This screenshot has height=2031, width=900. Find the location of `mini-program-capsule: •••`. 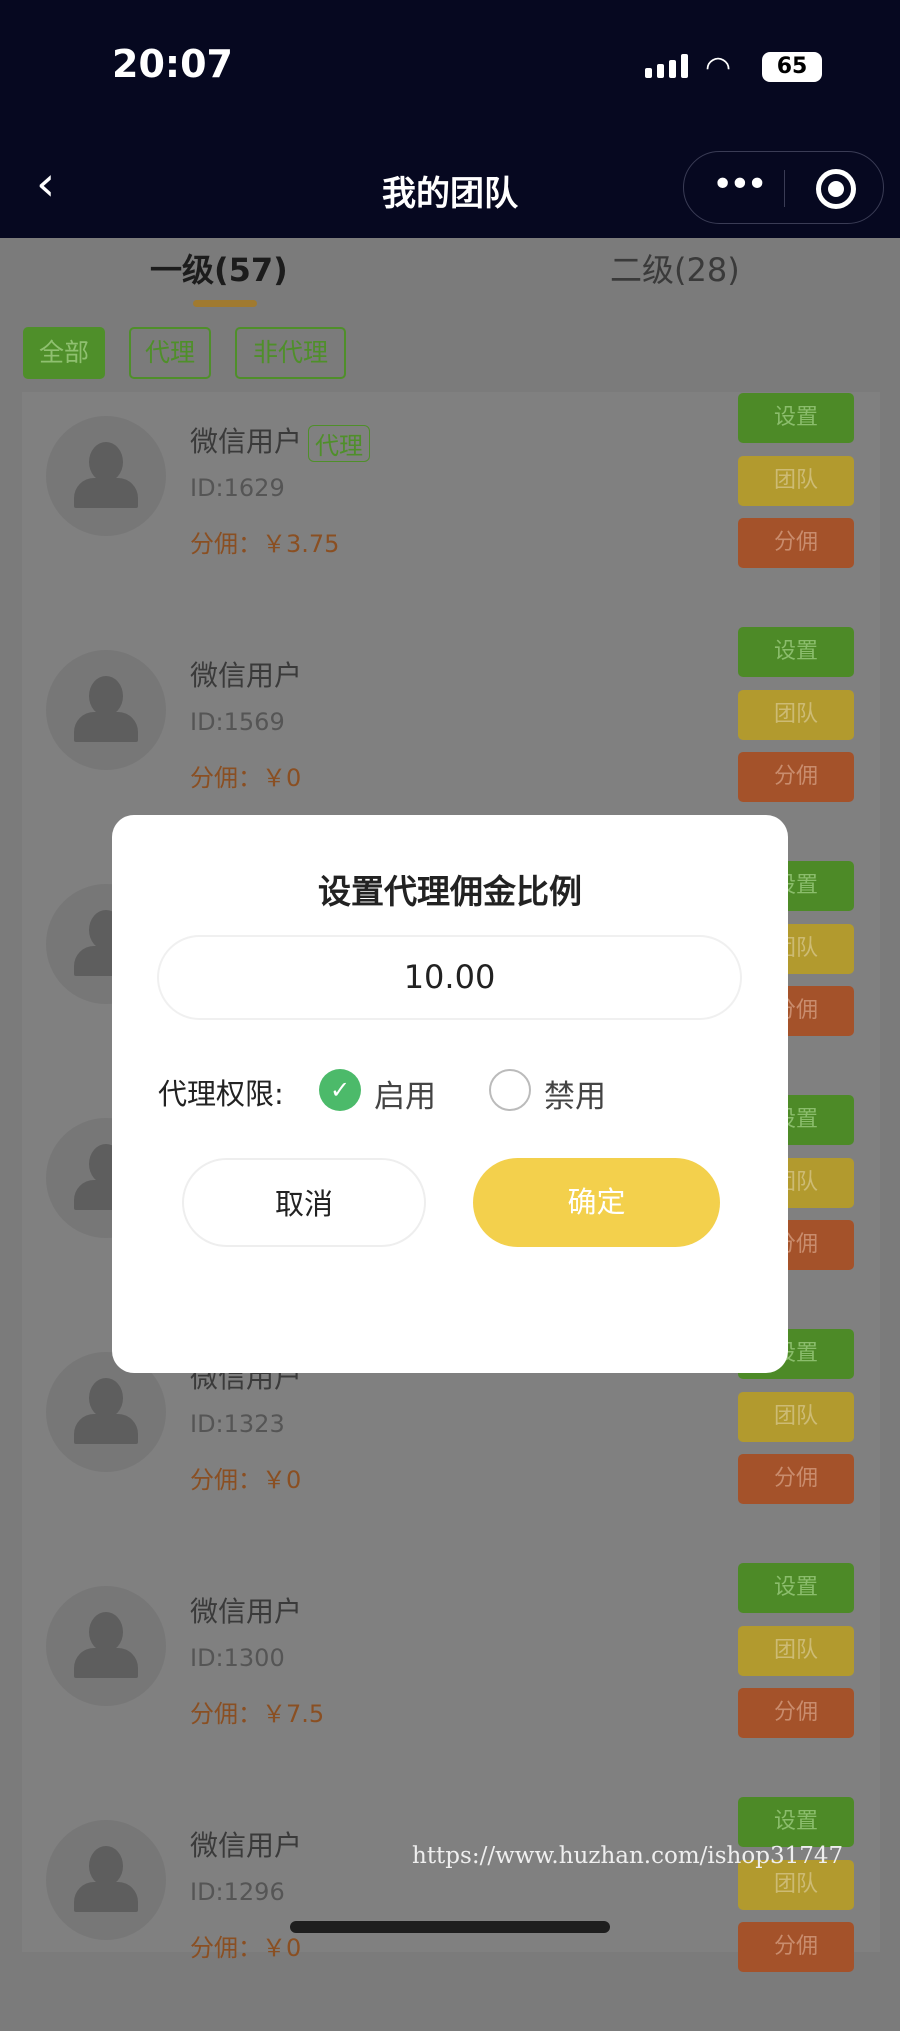

mini-program-capsule: ••• is located at coordinates (783, 187).